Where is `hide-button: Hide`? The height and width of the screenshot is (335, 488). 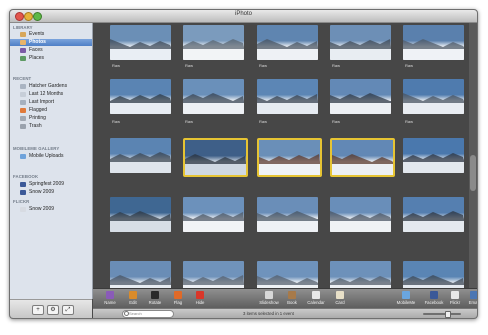
hide-button: Hide is located at coordinates (200, 299).